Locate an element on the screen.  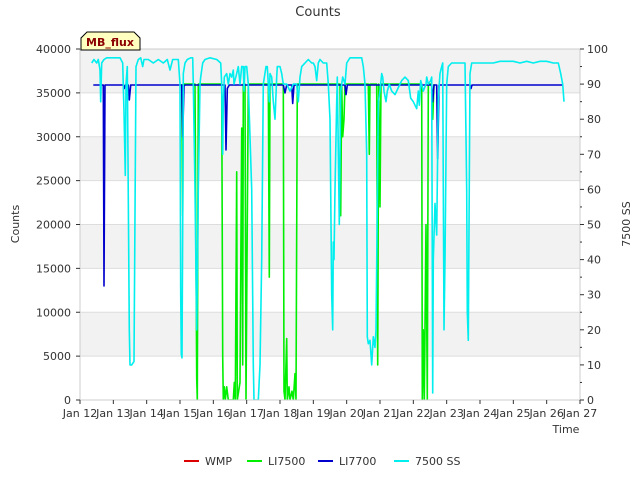
y-tick-label: 20000 is located at coordinates (53, 225).